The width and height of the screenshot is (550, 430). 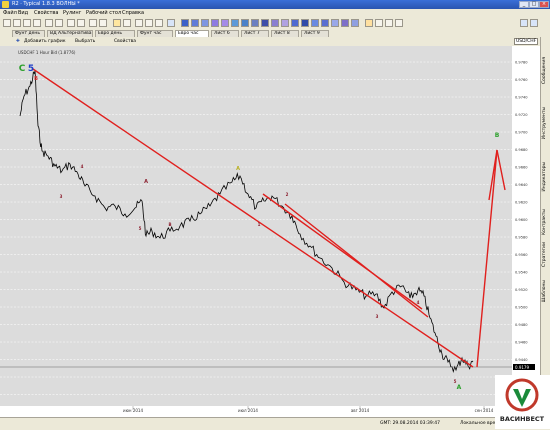 What do you see at coordinates (17, 23) in the screenshot?
I see `open-icon` at bounding box center [17, 23].